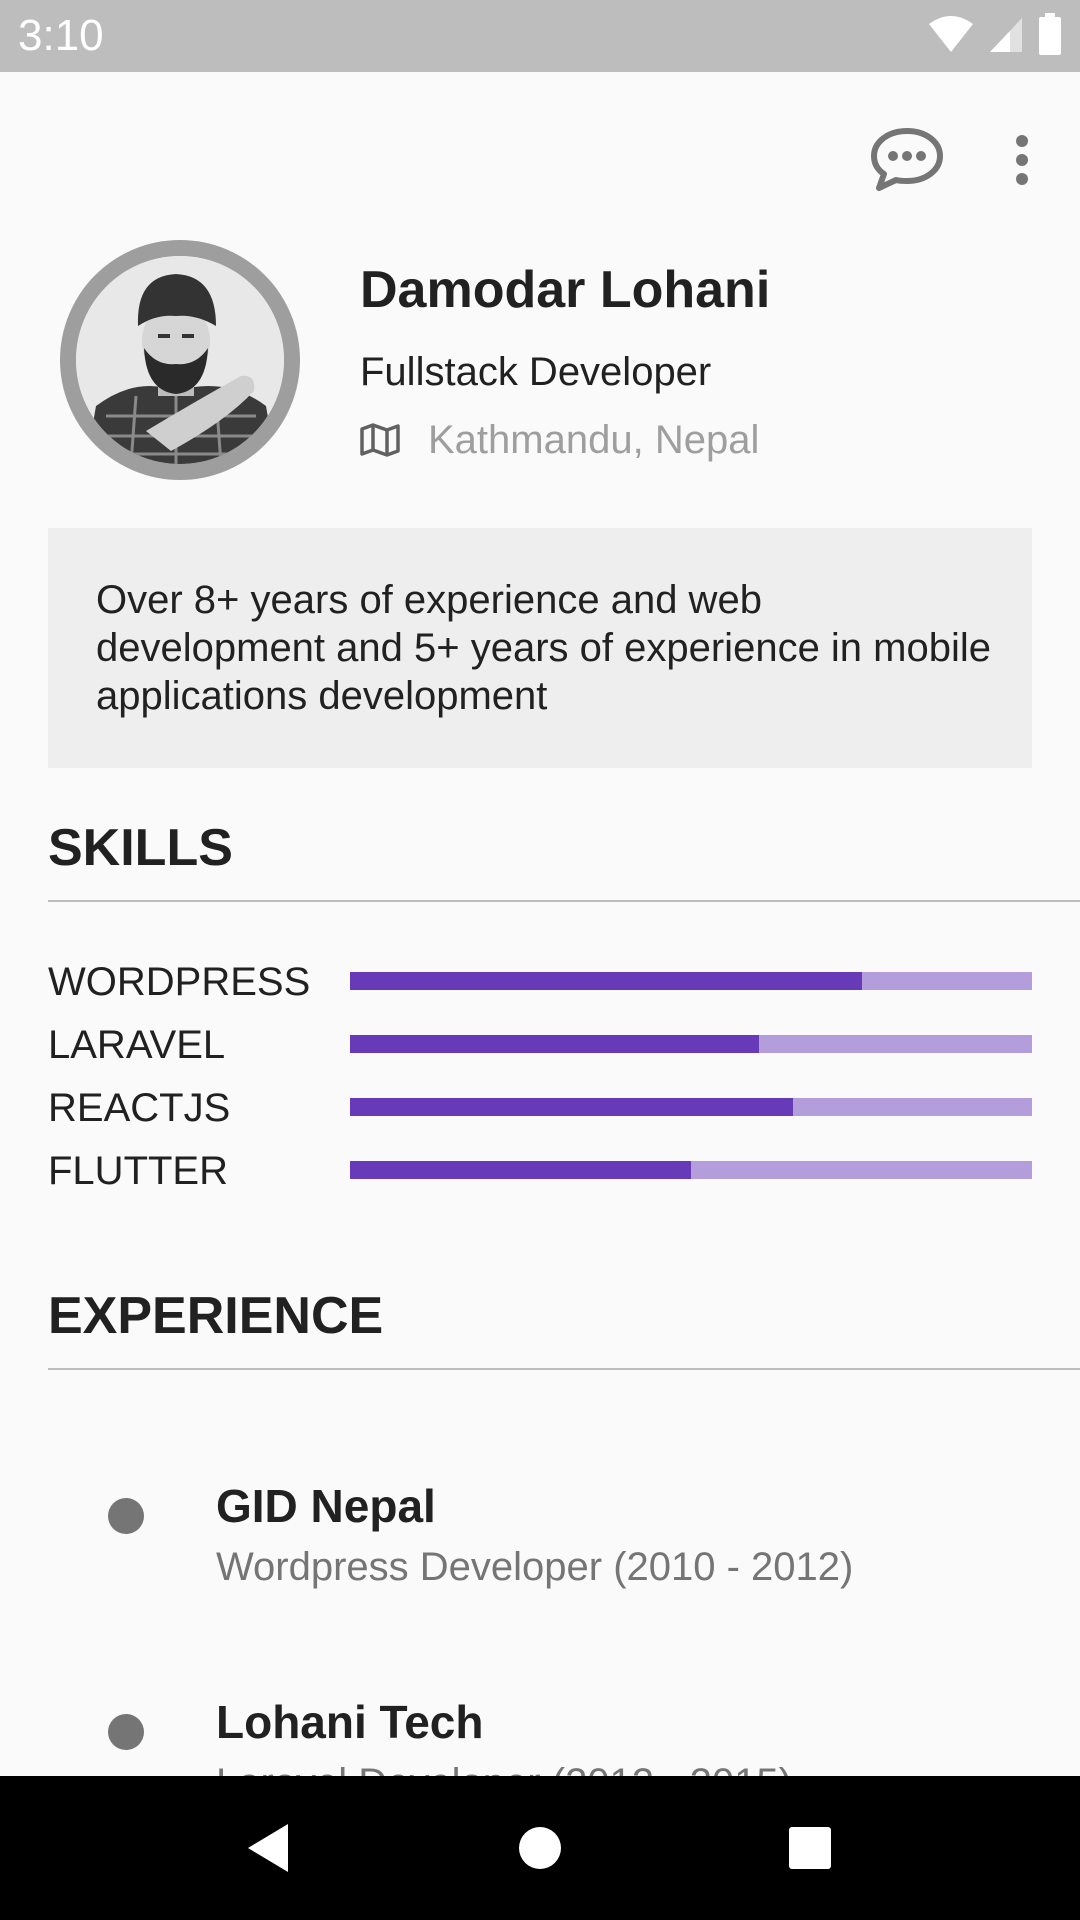  What do you see at coordinates (536, 372) in the screenshot?
I see `profile-title: Fullstack Developer` at bounding box center [536, 372].